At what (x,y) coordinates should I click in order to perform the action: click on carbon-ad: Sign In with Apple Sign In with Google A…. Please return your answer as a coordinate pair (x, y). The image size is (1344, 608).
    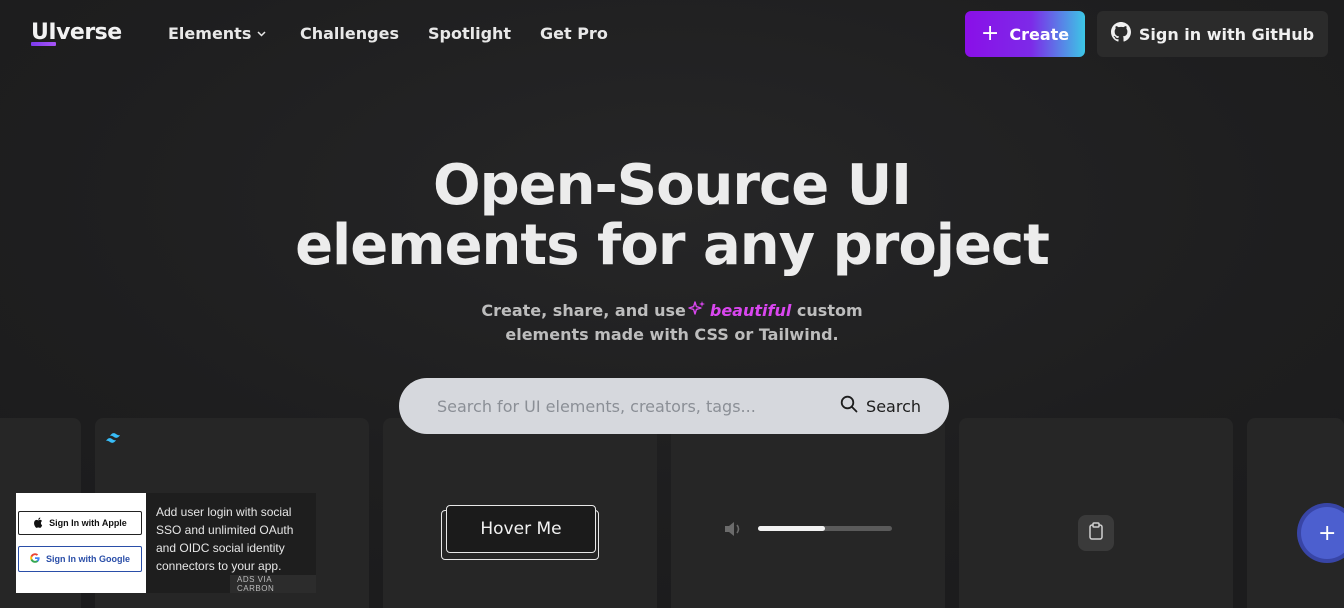
    Looking at the image, I should click on (166, 543).